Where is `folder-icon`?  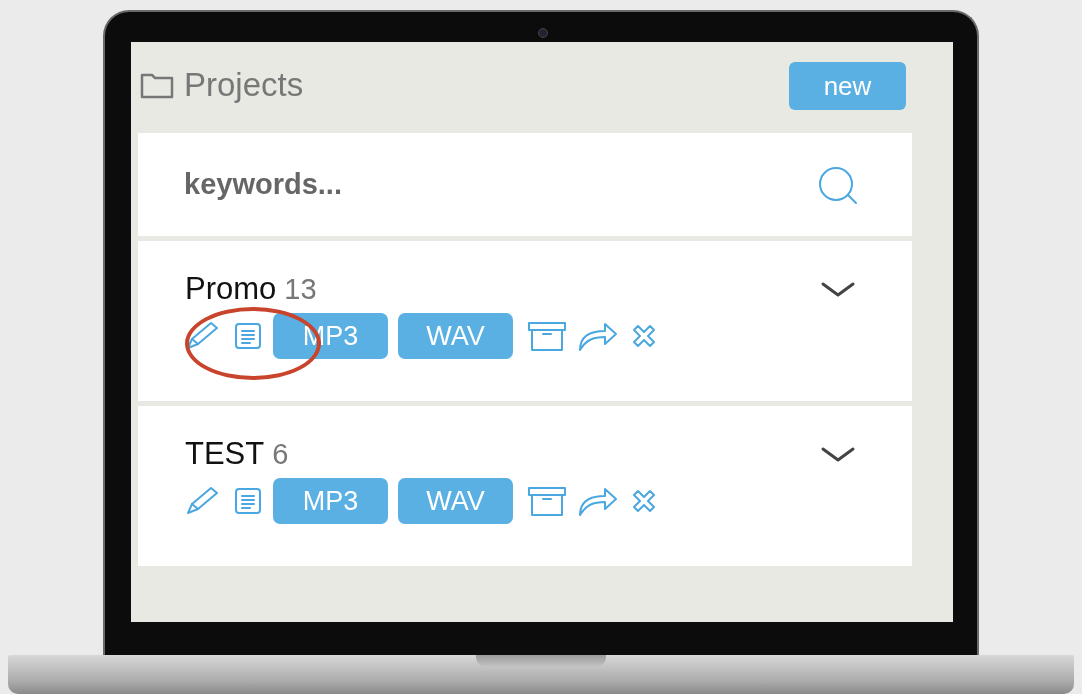 folder-icon is located at coordinates (157, 85).